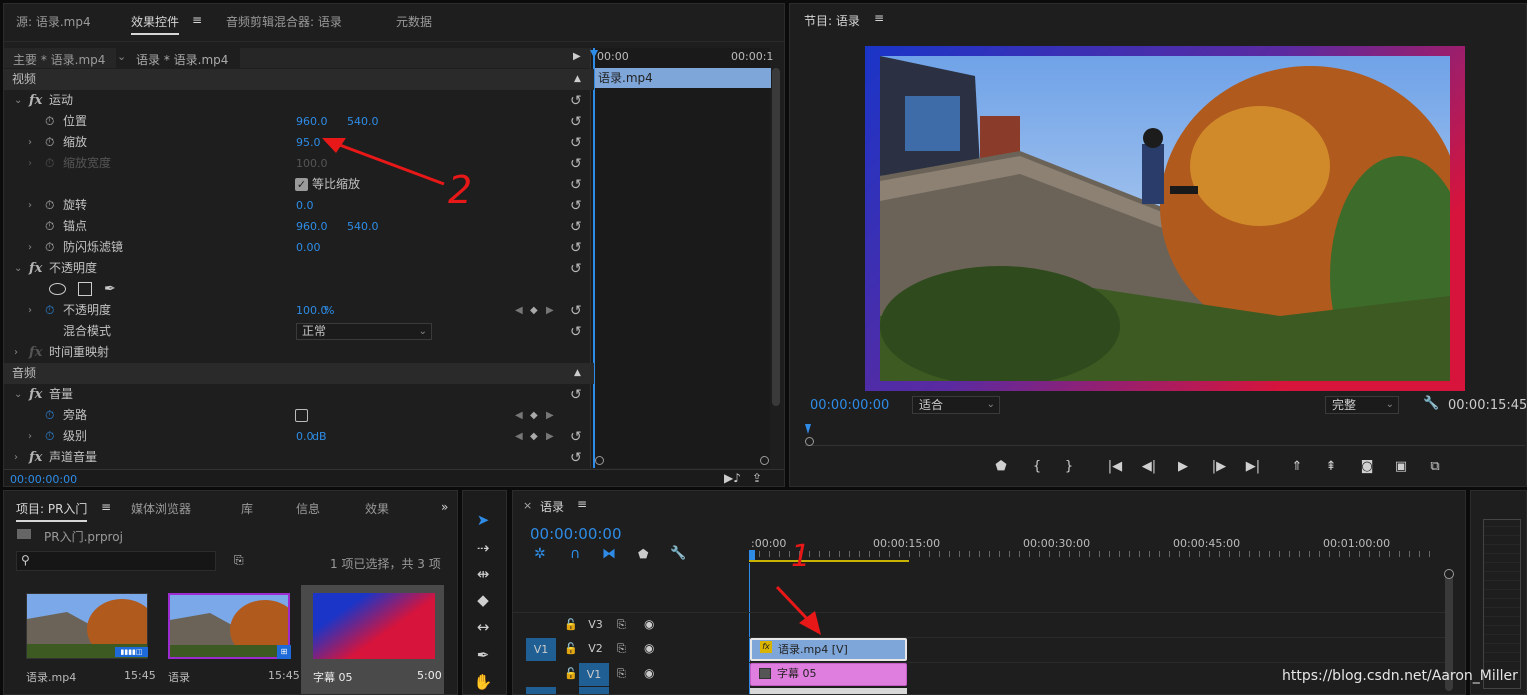 The height and width of the screenshot is (695, 1527). Describe the element at coordinates (577, 56) in the screenshot. I see `play-only-icon: ▶` at that location.